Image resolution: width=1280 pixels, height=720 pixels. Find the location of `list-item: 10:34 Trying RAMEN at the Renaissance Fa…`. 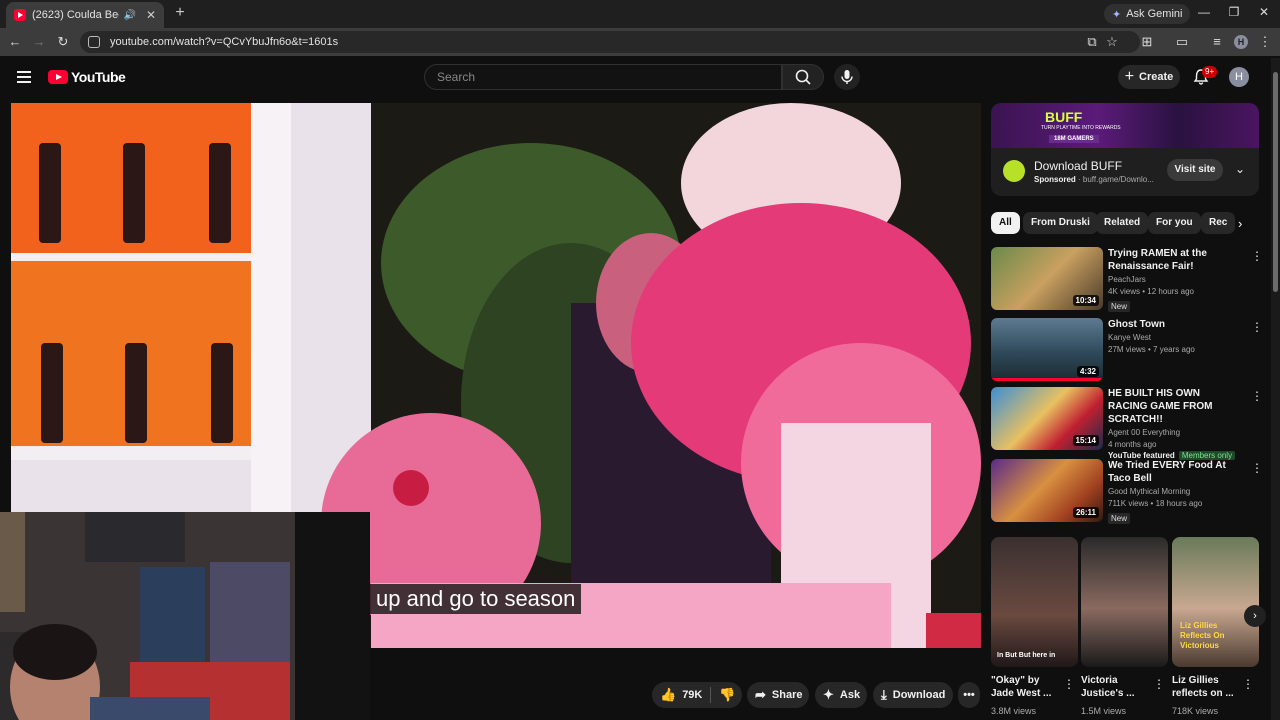

list-item: 10:34 Trying RAMEN at the Renaissance Fa… is located at coordinates (1127, 279).